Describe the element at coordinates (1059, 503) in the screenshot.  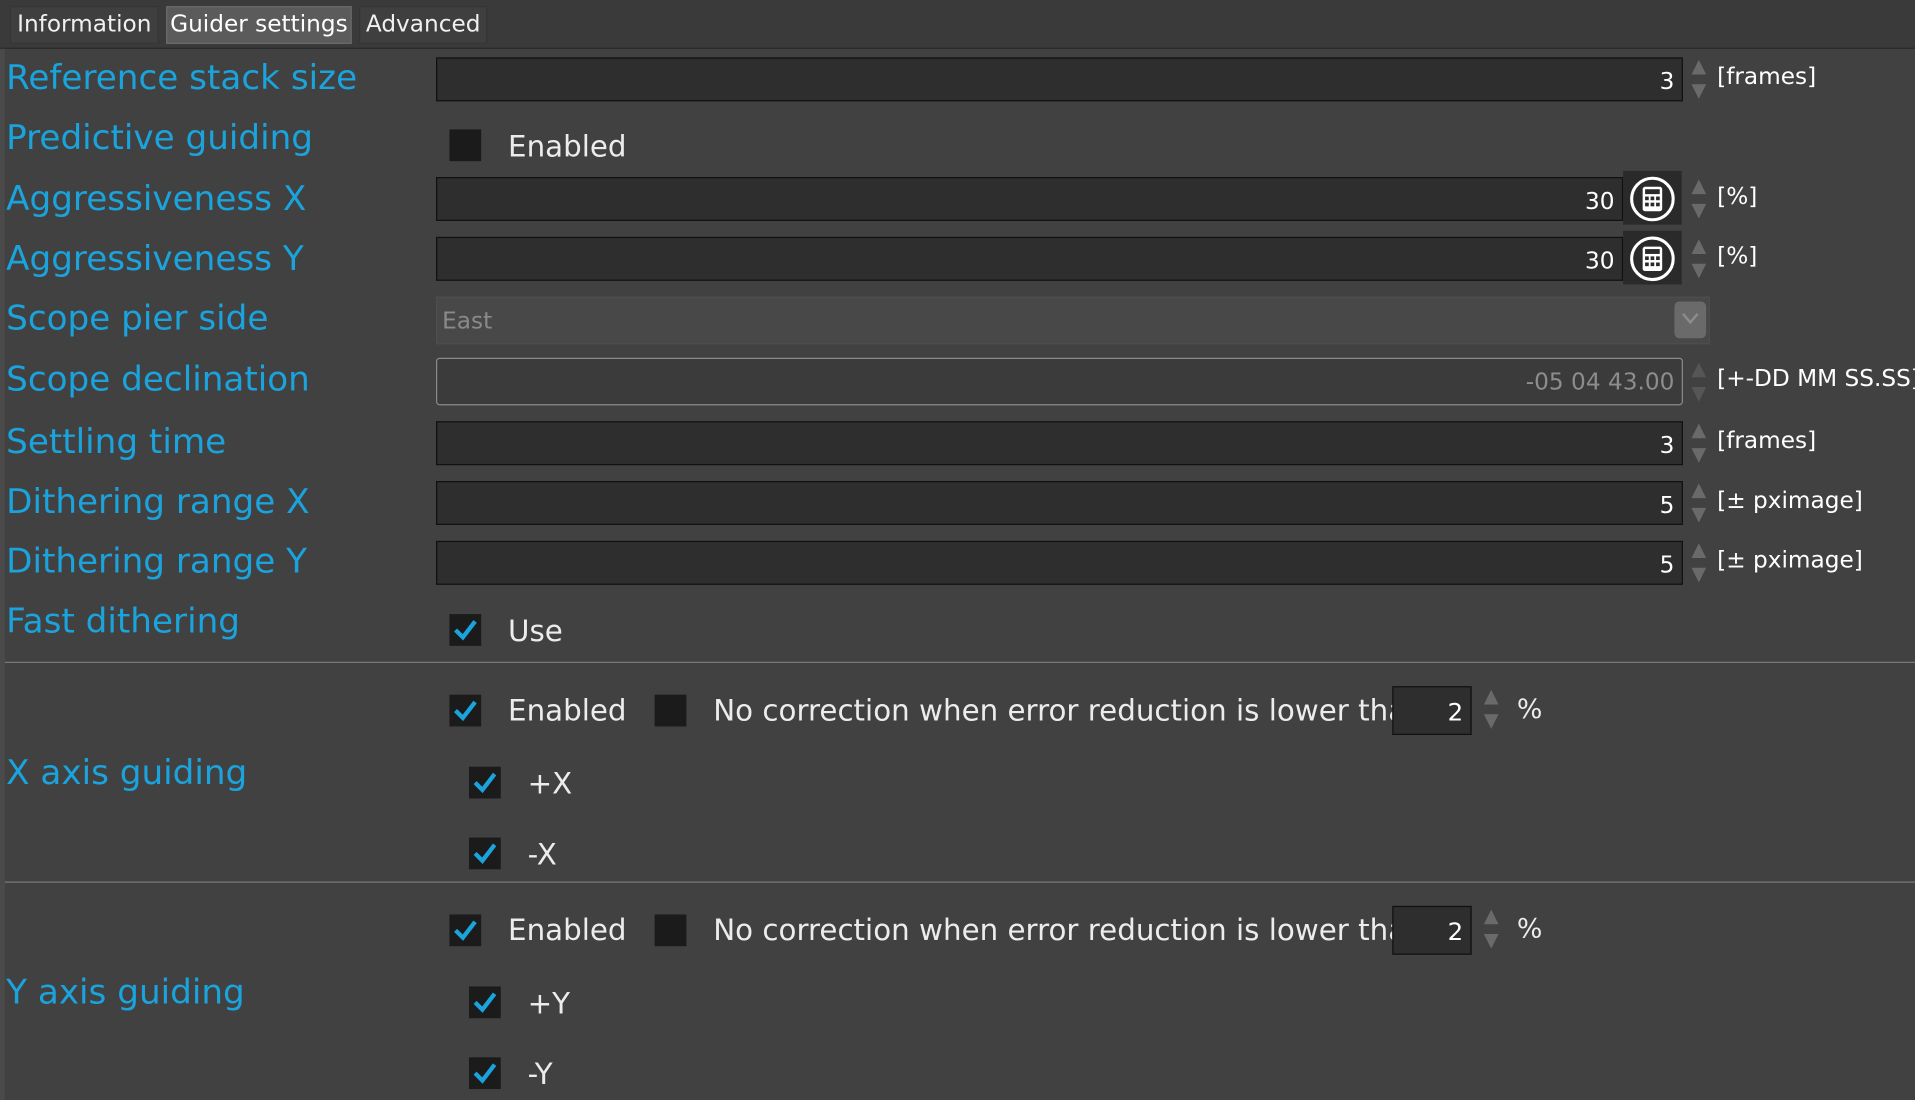
I see `dithering-range-x-input: 5` at that location.